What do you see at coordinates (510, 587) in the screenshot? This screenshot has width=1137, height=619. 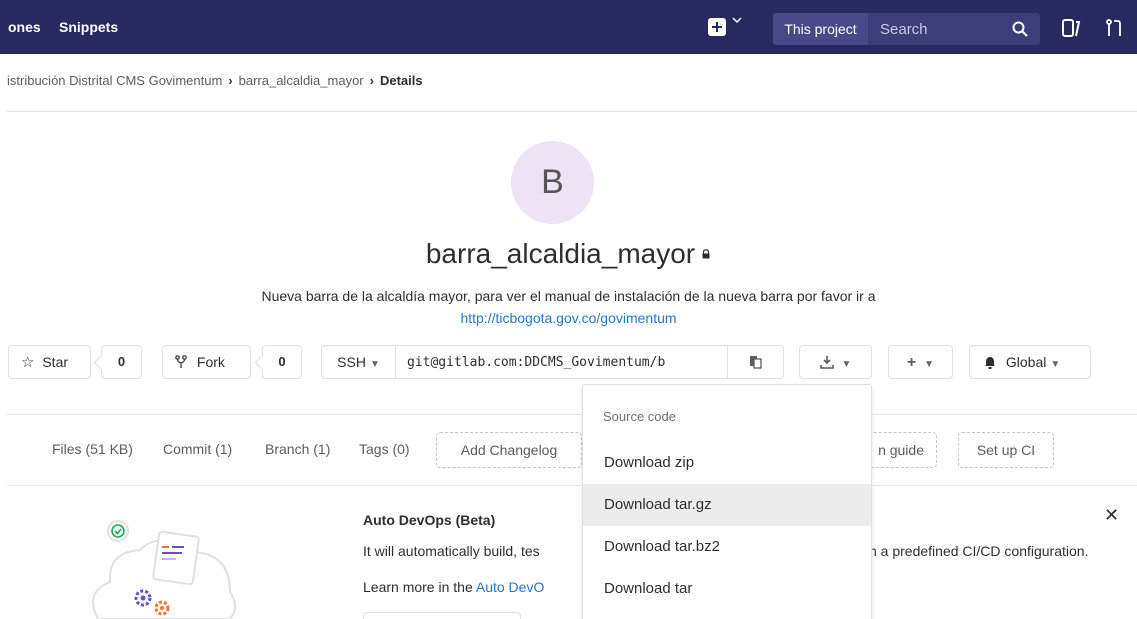 I see `auto-devops-docs-link: Auto DevO` at bounding box center [510, 587].